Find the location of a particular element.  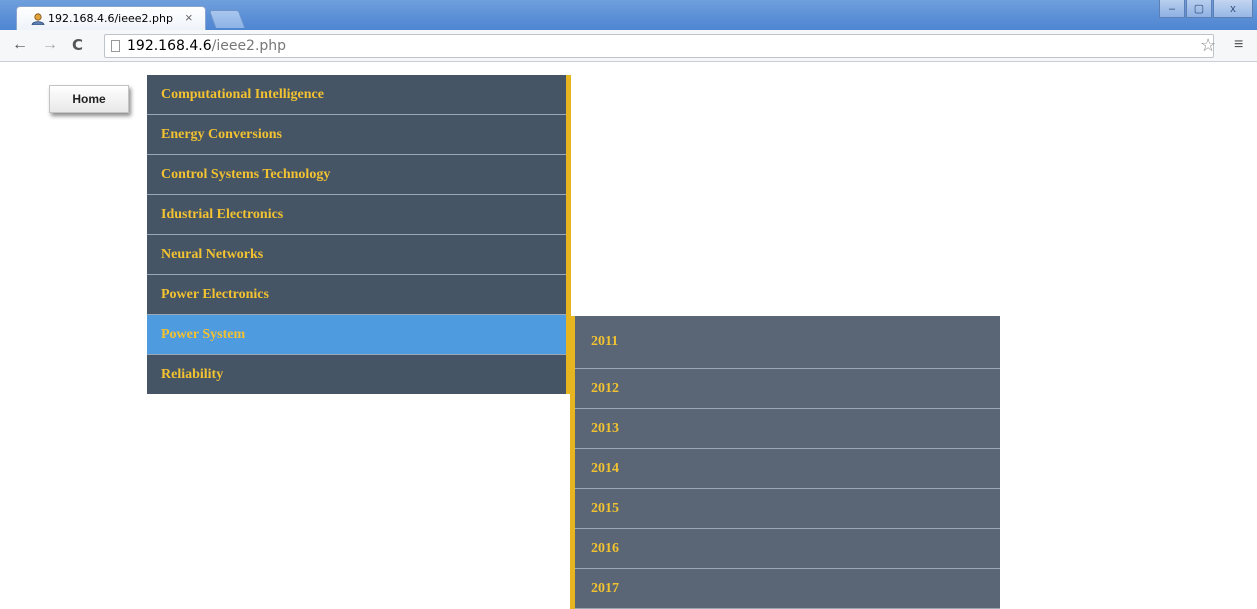

menu-item-energy-conversions: Energy Conversions is located at coordinates (356, 135).